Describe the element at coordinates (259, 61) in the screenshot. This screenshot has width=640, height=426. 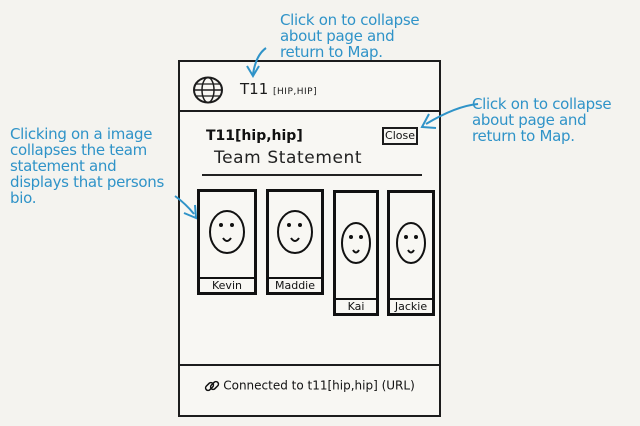
I see `arrow-top` at that location.